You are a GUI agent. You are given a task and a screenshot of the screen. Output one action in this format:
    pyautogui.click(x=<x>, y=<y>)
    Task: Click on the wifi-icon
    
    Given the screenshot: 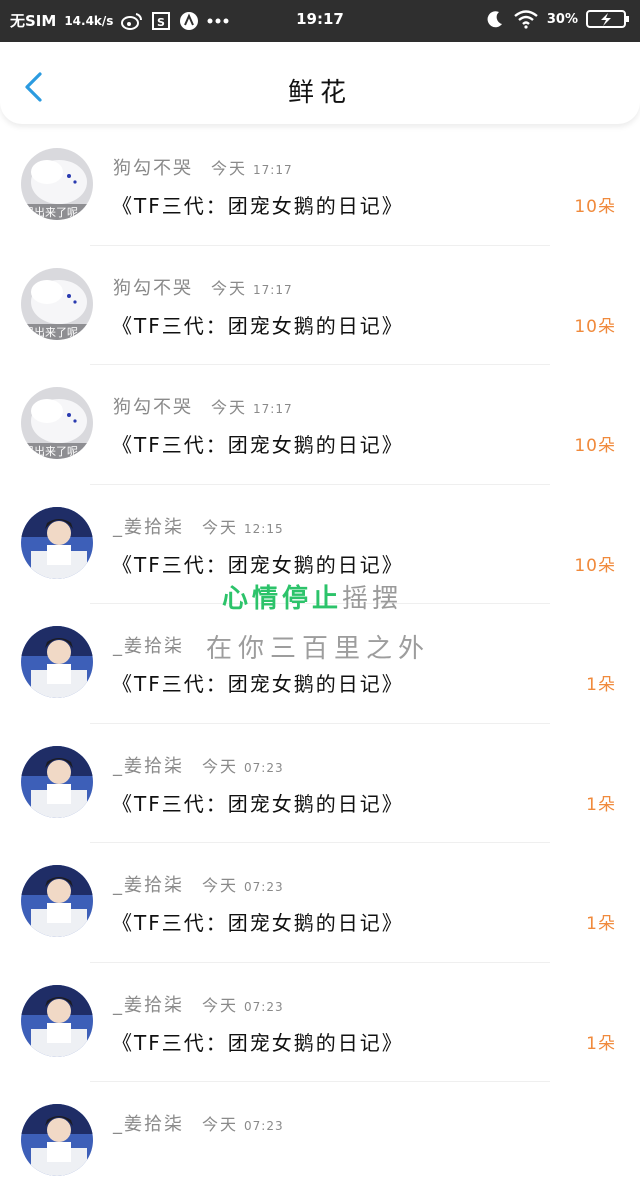 What is the action you would take?
    pyautogui.click(x=526, y=19)
    